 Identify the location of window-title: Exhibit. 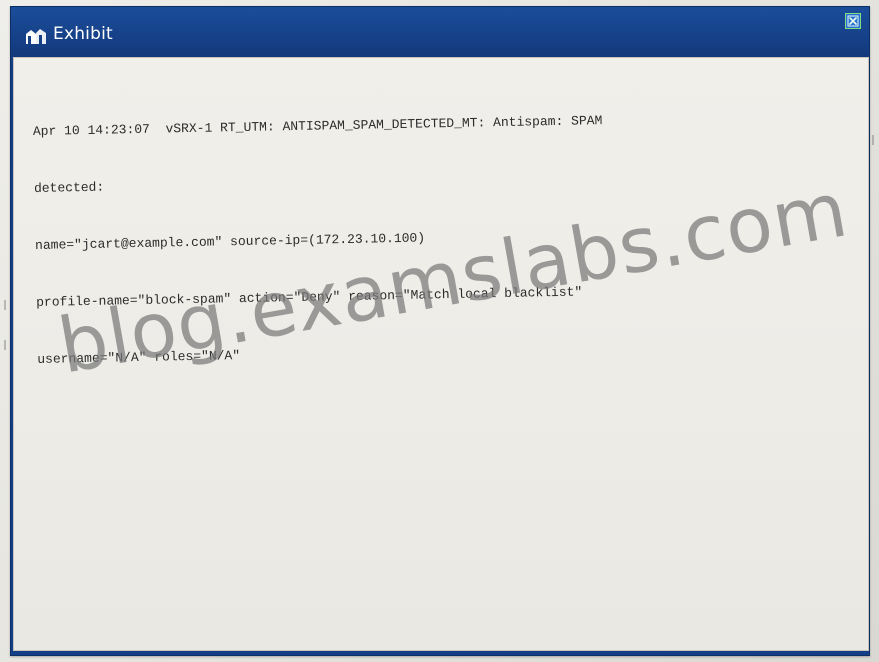
(83, 34).